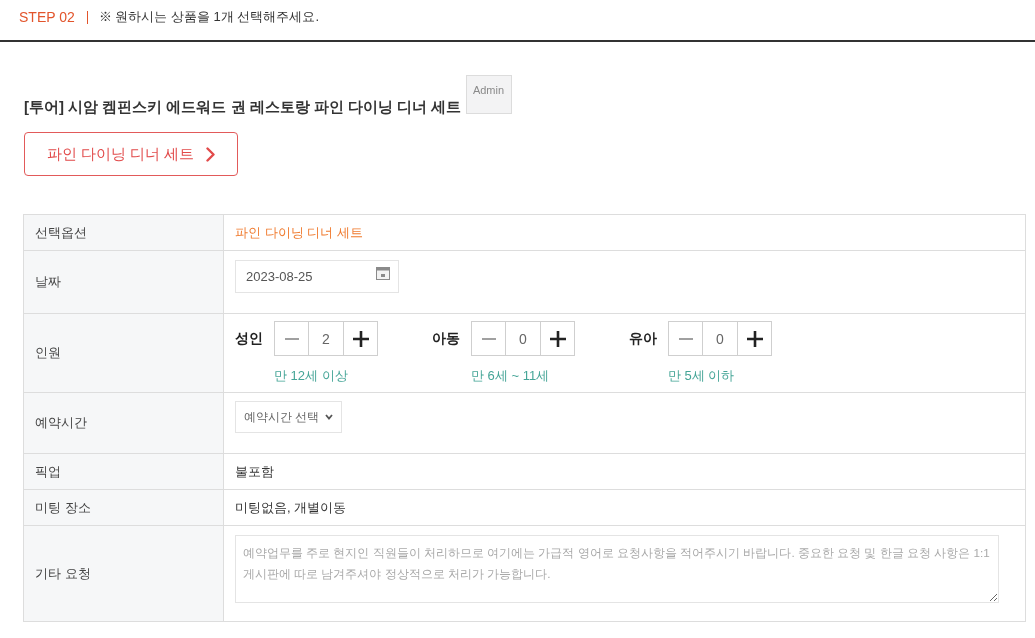  I want to click on field-value: 미팅없음, 개별이동, so click(291, 507).